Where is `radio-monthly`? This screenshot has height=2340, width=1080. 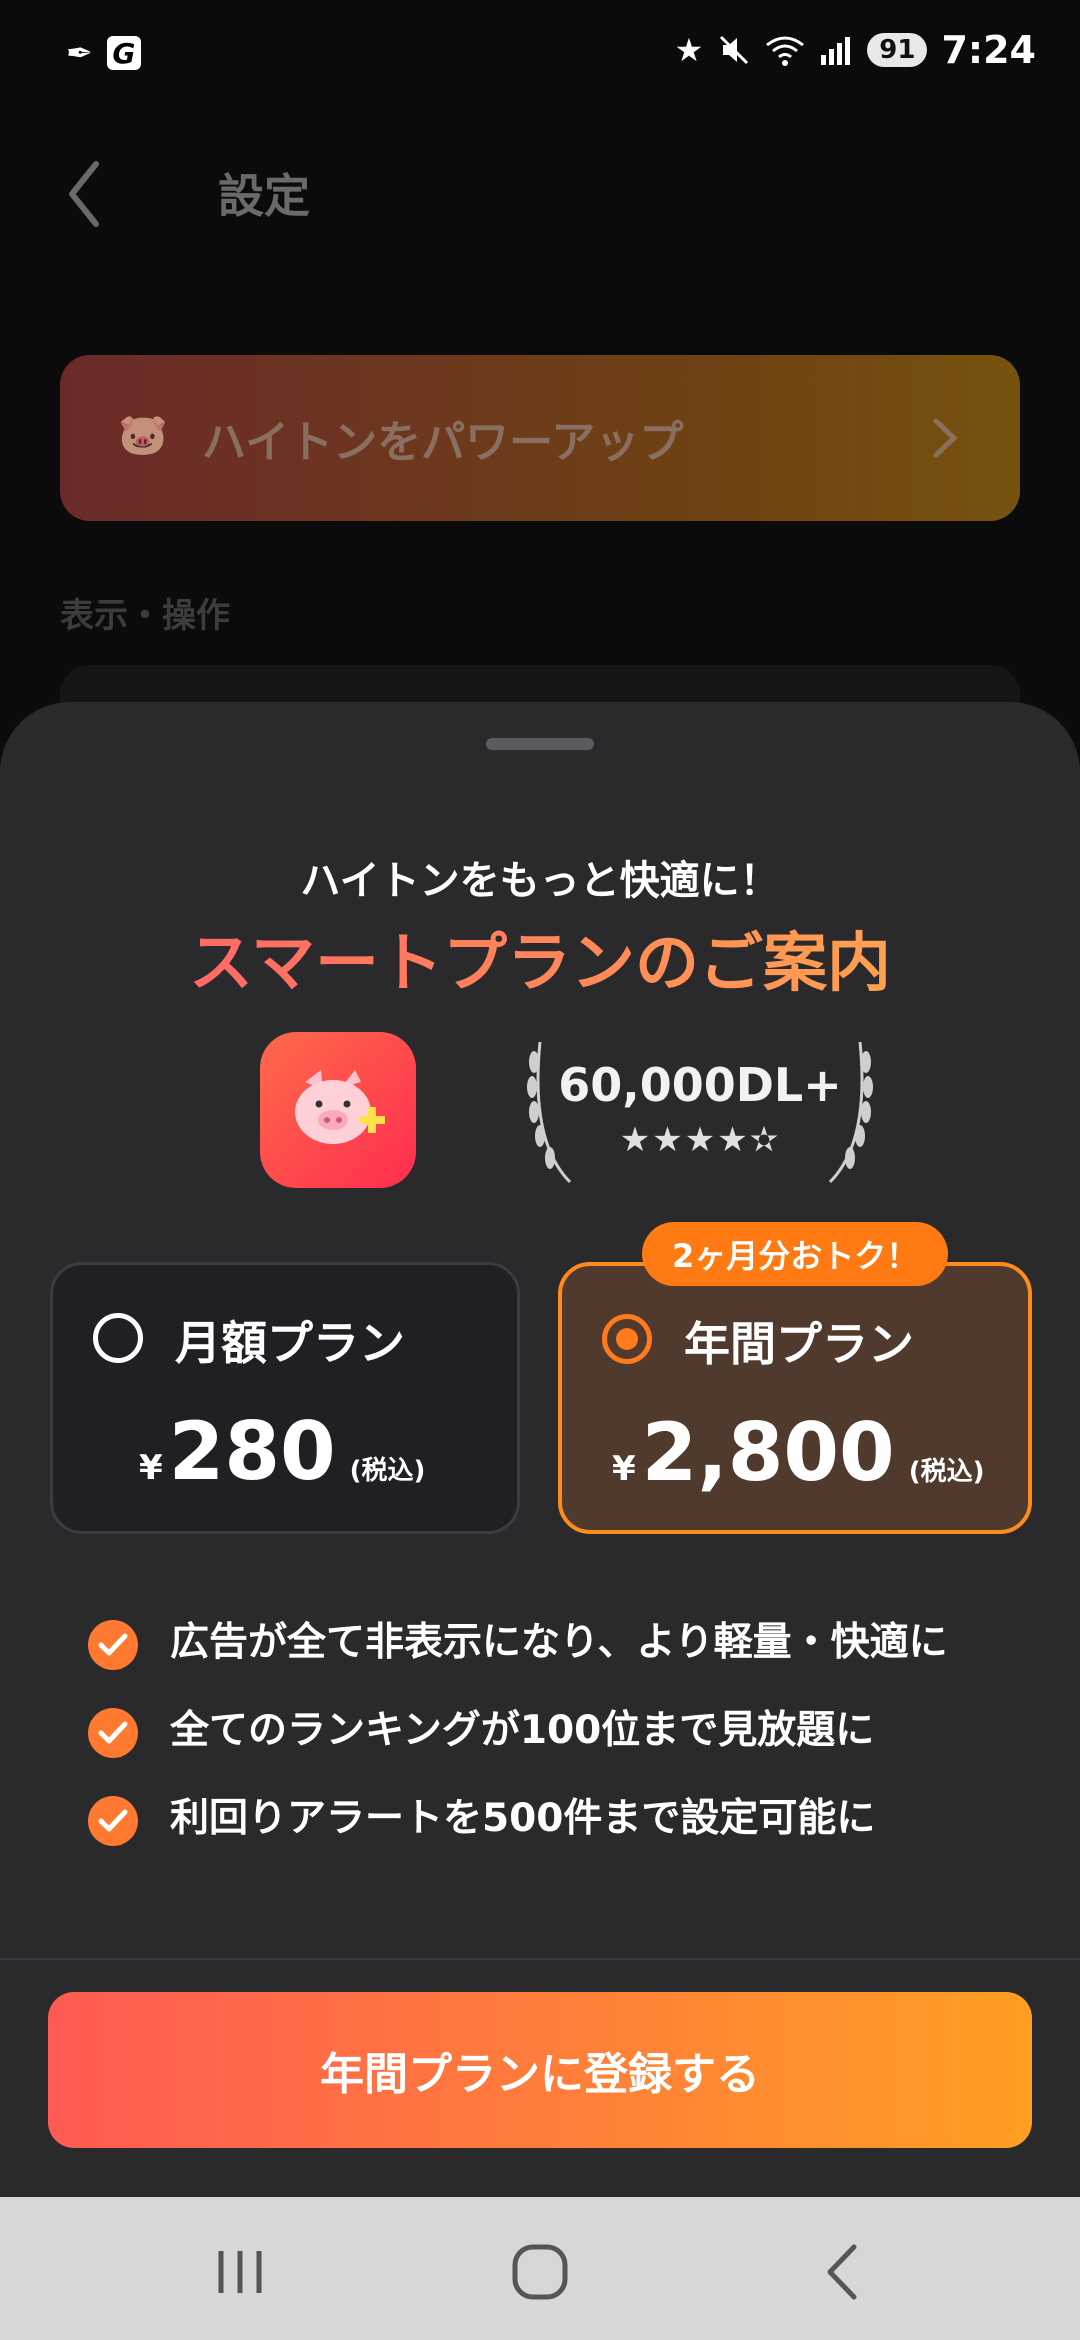
radio-monthly is located at coordinates (118, 1338).